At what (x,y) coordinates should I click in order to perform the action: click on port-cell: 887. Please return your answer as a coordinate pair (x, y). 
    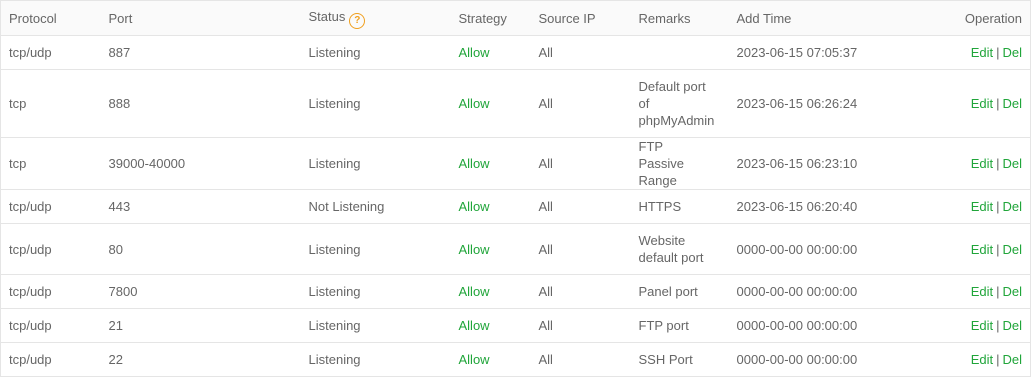
    Looking at the image, I should click on (200, 52).